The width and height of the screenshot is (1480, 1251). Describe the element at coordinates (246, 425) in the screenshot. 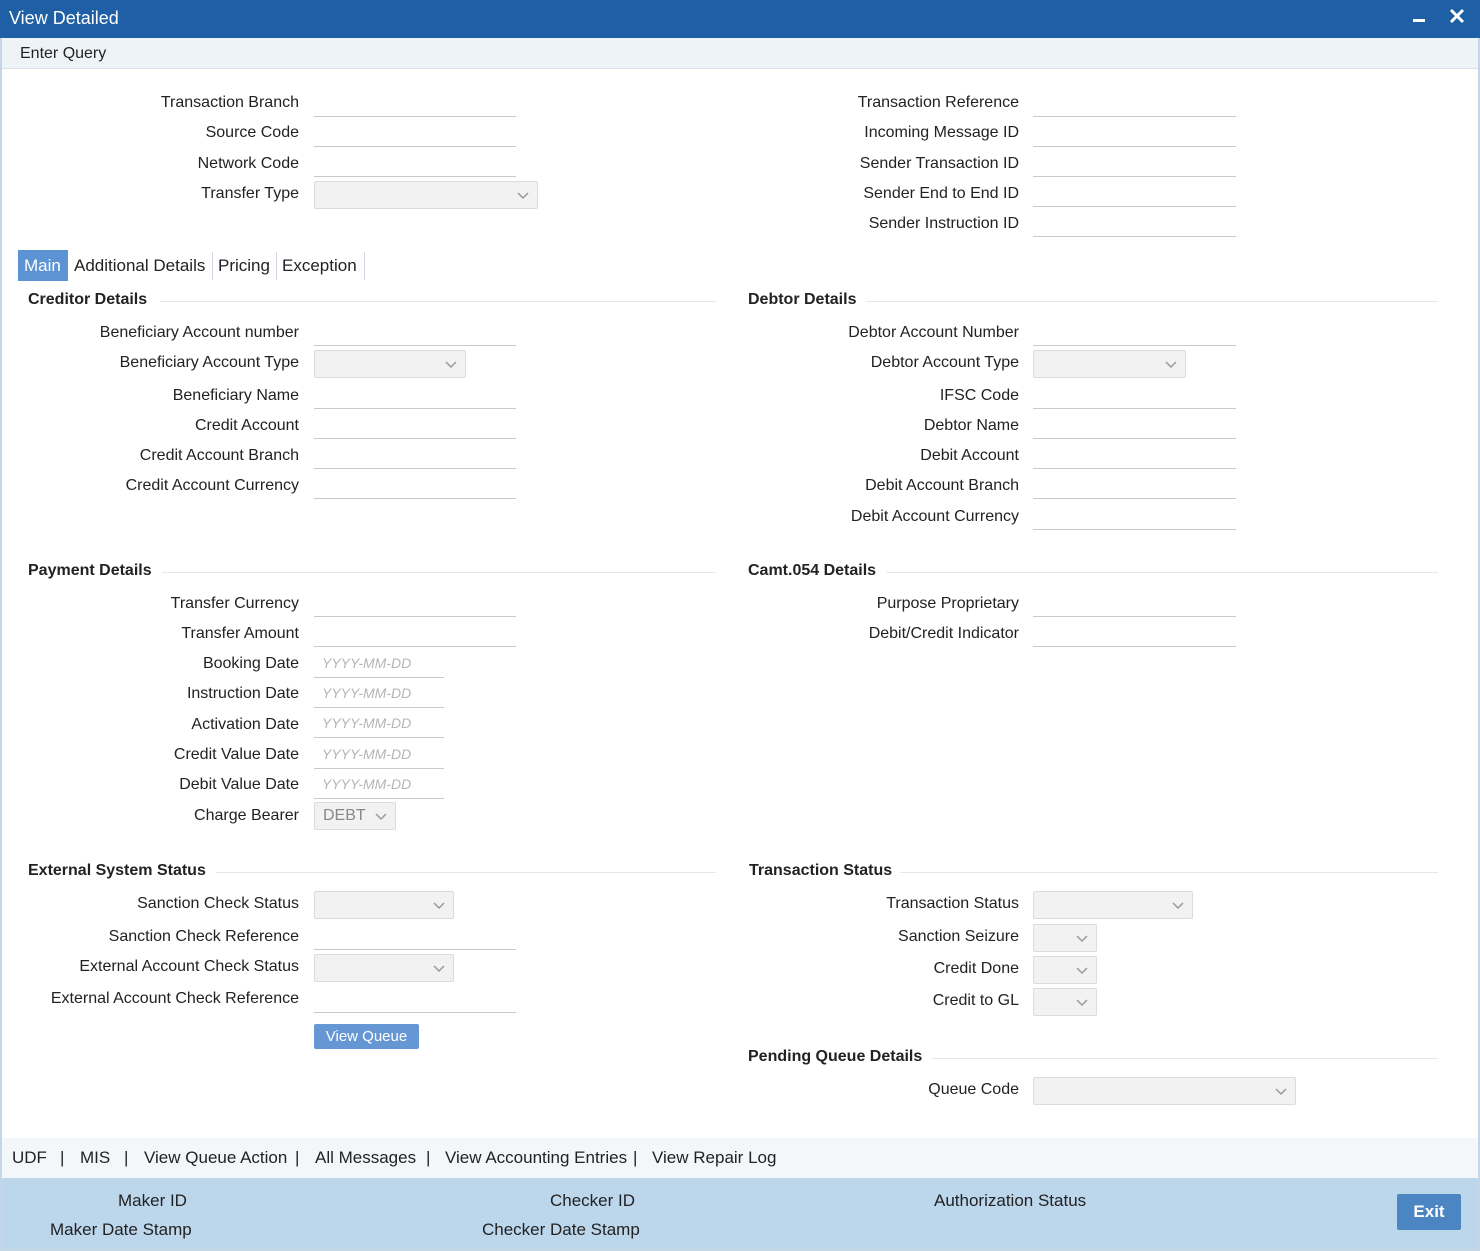

I see `credit-account-label: Credit Account` at that location.